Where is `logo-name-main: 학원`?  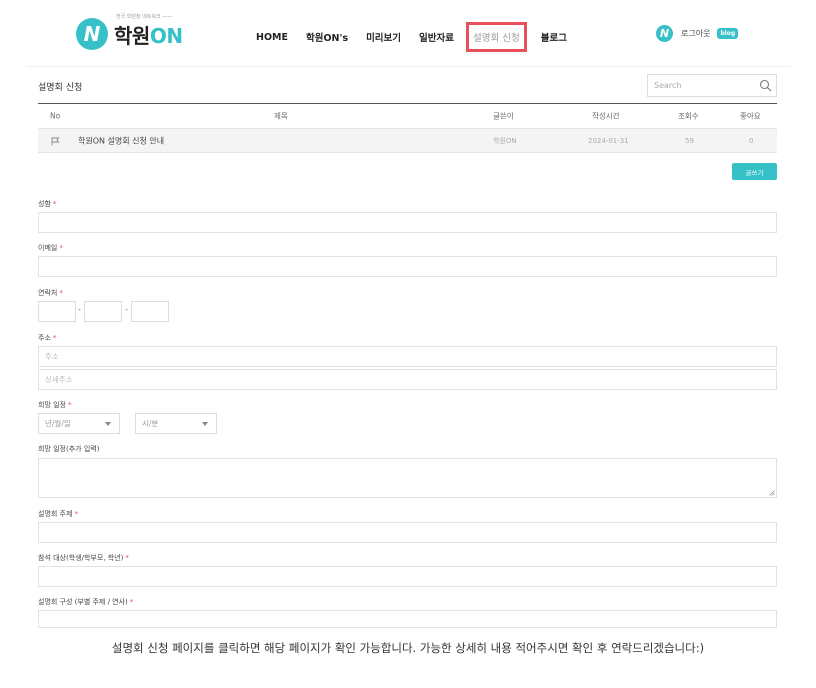
logo-name-main: 학원 is located at coordinates (132, 35).